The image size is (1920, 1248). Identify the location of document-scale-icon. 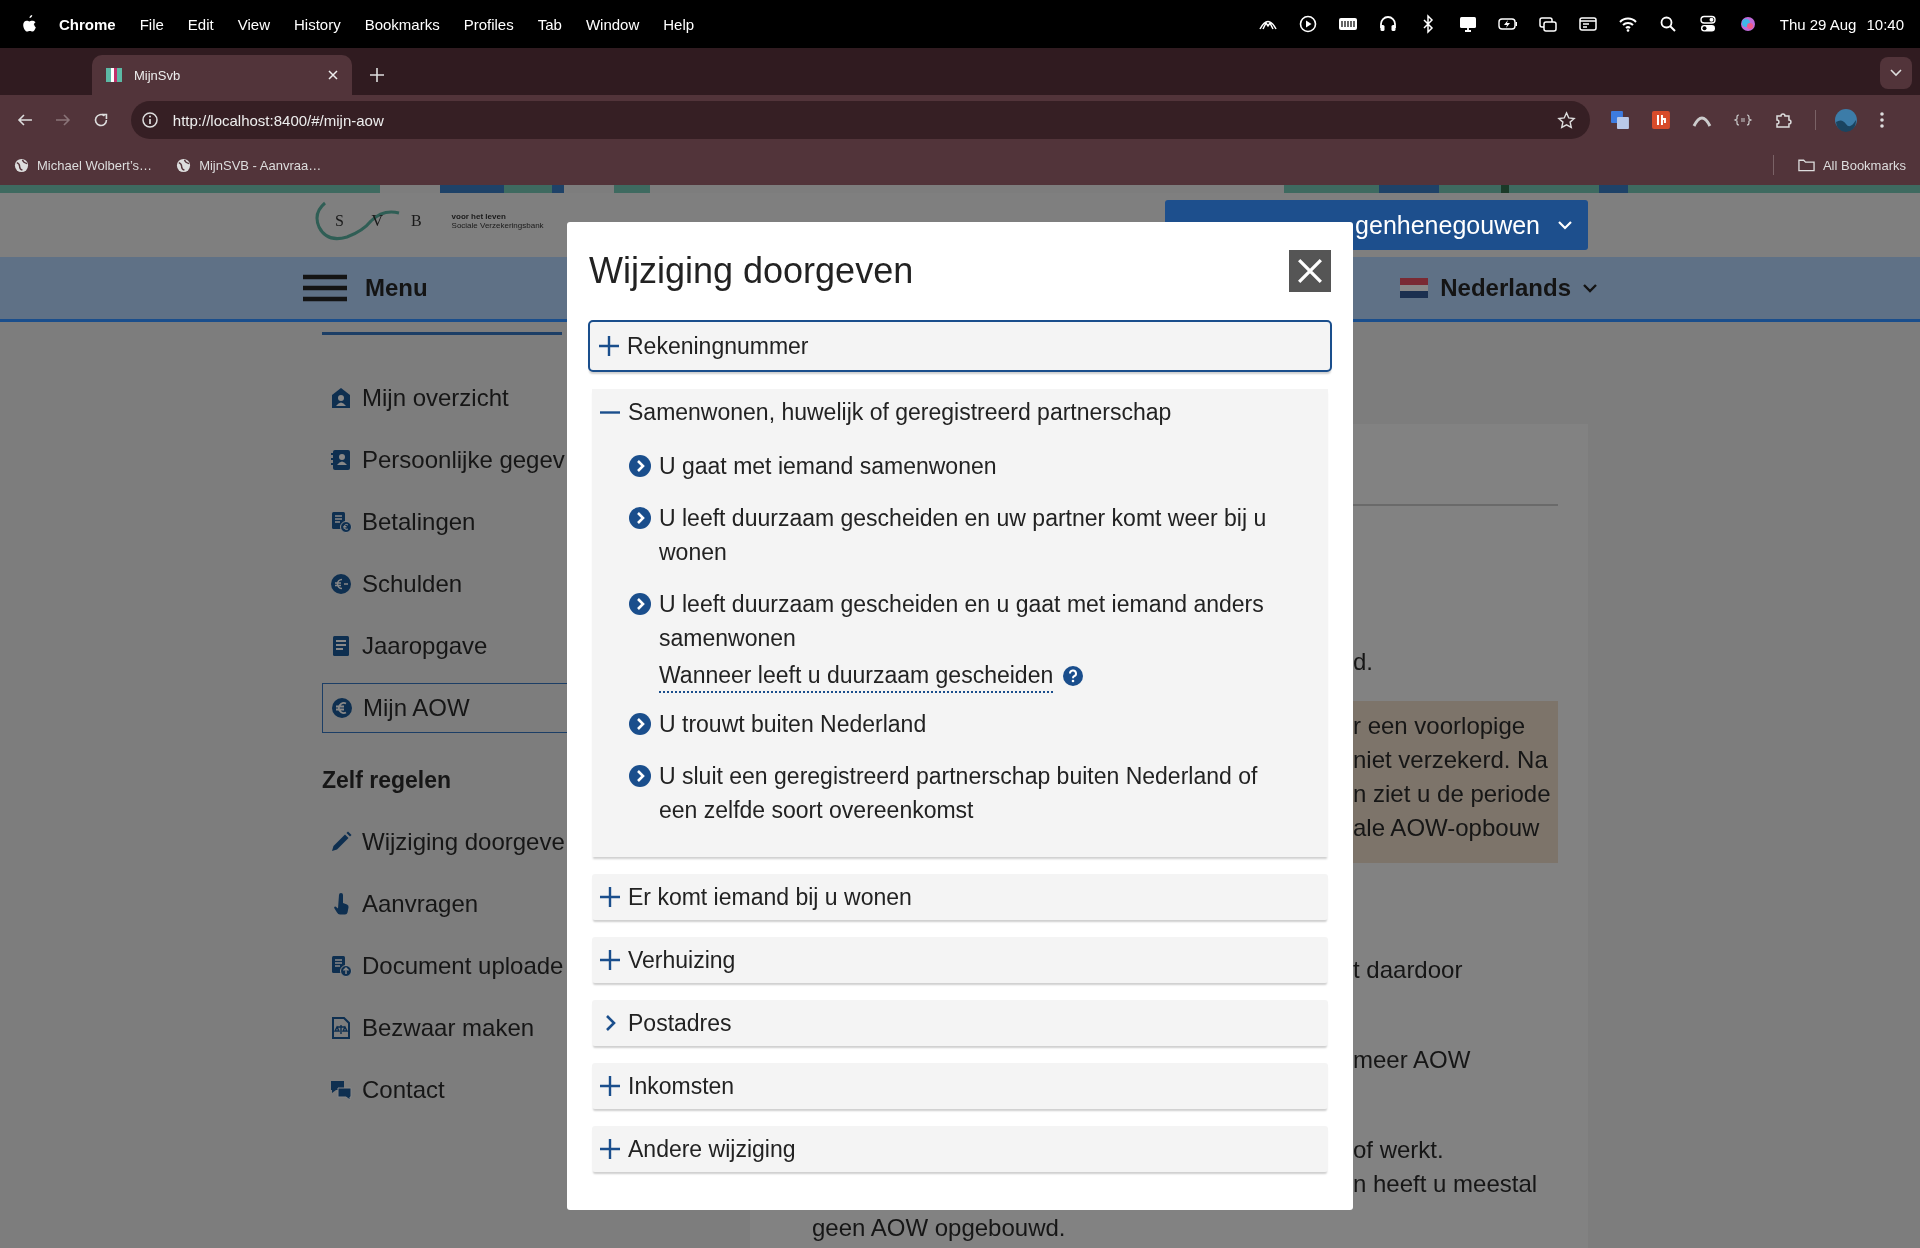
(341, 1028).